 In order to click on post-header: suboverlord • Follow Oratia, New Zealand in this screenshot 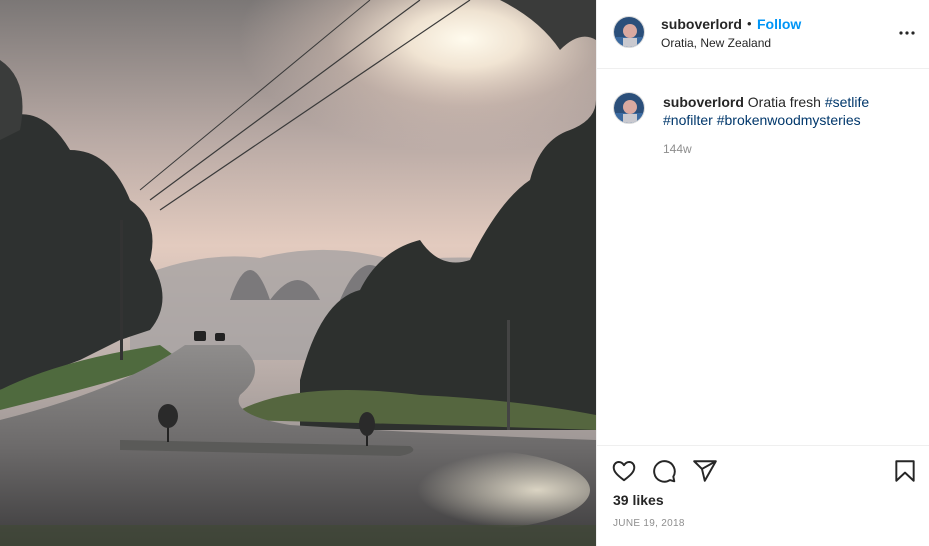, I will do `click(763, 34)`.